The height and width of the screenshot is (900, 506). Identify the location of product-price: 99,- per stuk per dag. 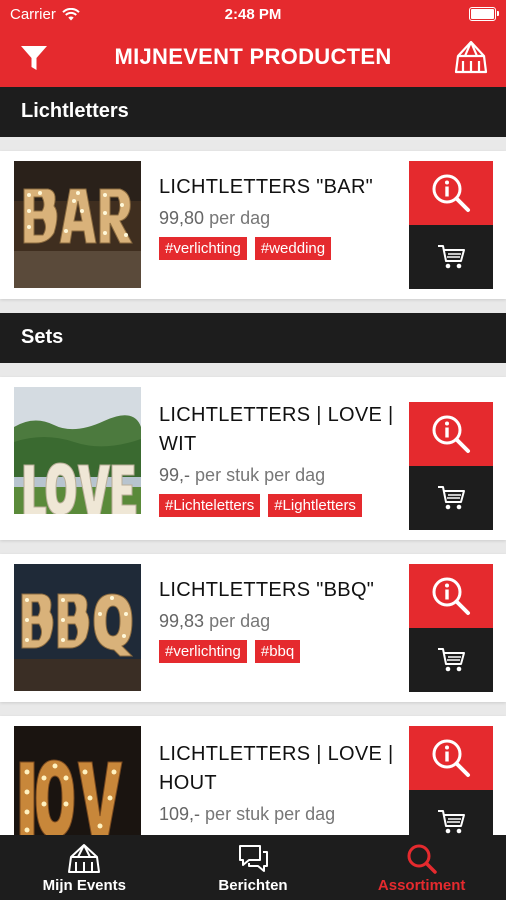
(284, 475).